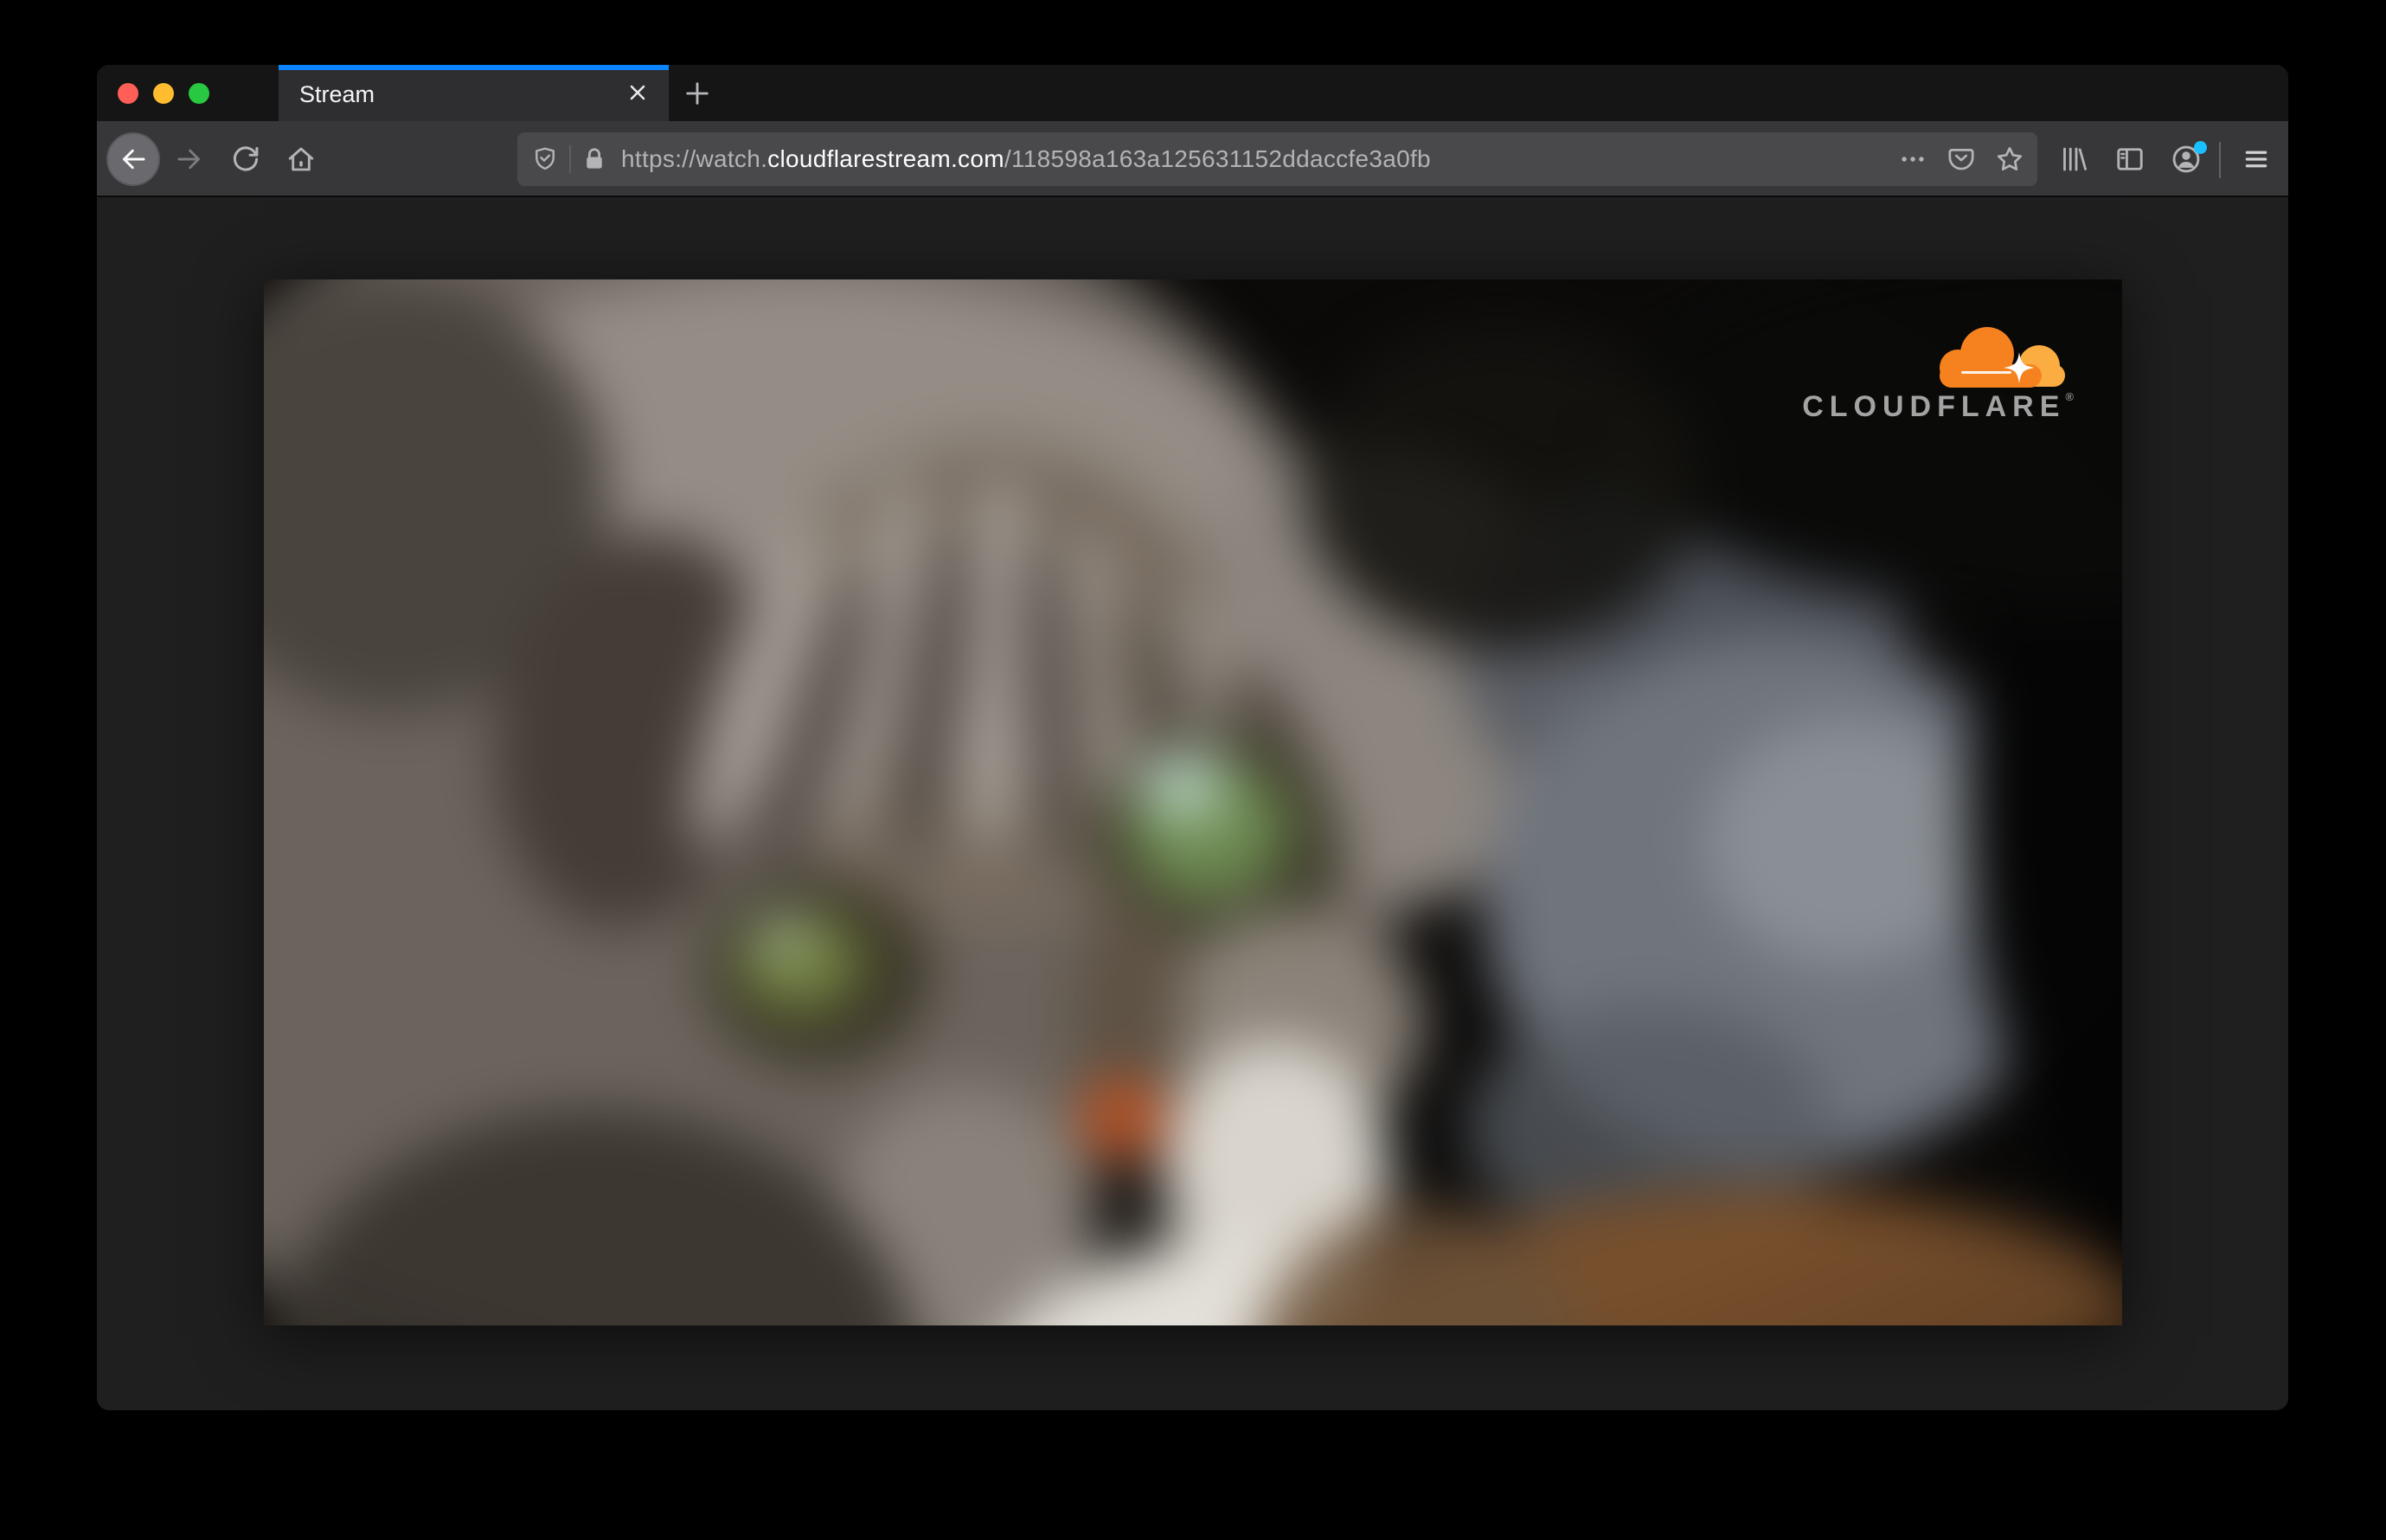 This screenshot has width=2386, height=1540. I want to click on cloudflare-cloud-icon, so click(2002, 357).